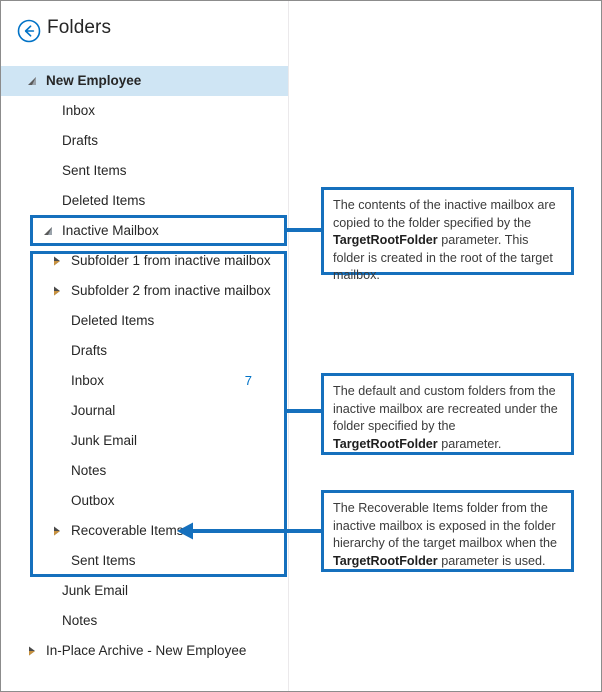 This screenshot has height=692, width=602. I want to click on tree-item-label: In-Place Archive - New Employee, so click(146, 650).